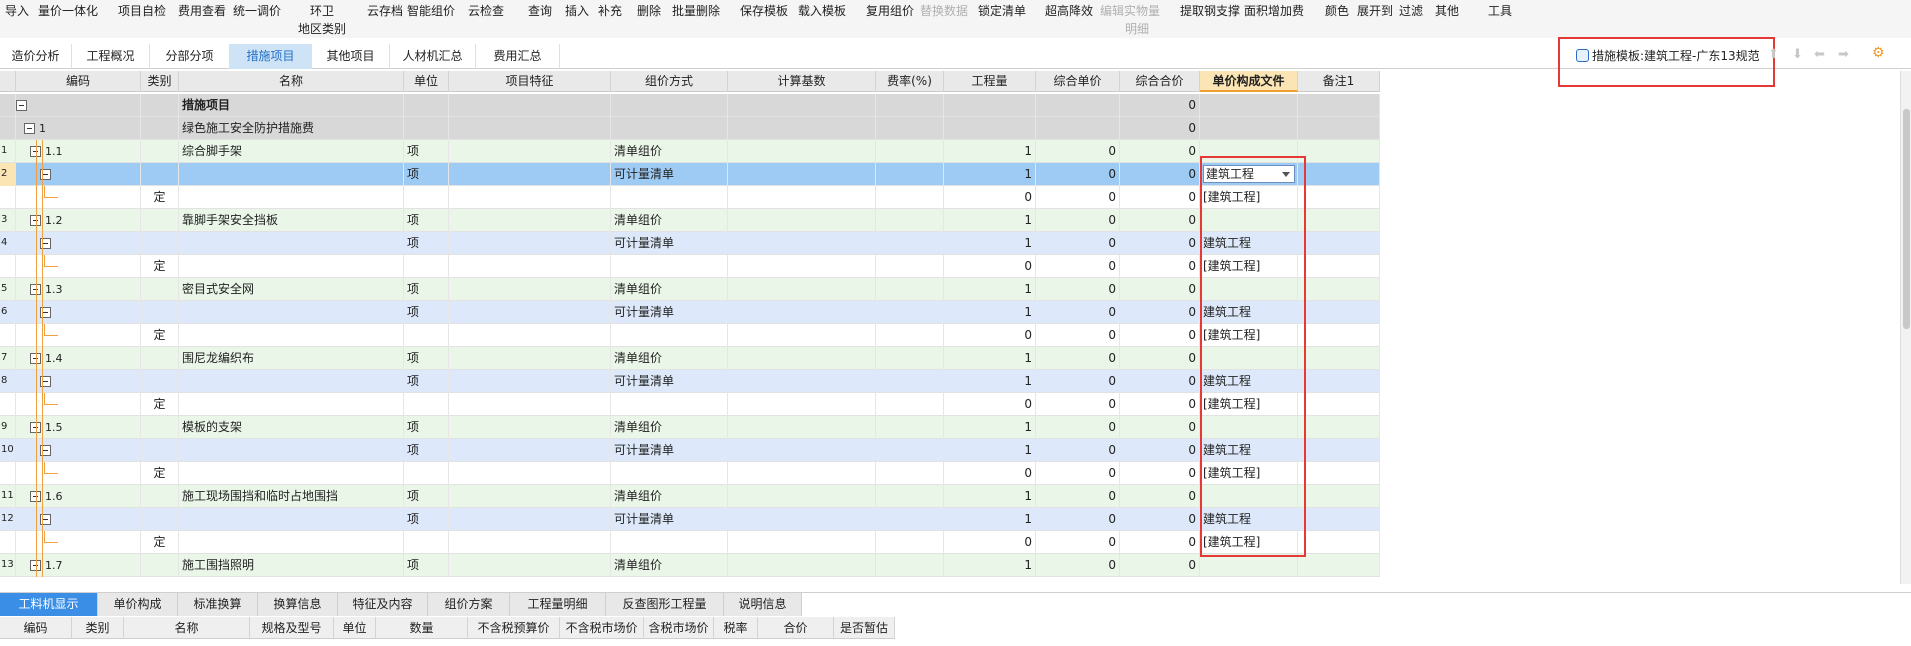 This screenshot has height=646, width=1911. Describe the element at coordinates (291, 289) in the screenshot. I see `name-cell: 密目式安全网` at that location.